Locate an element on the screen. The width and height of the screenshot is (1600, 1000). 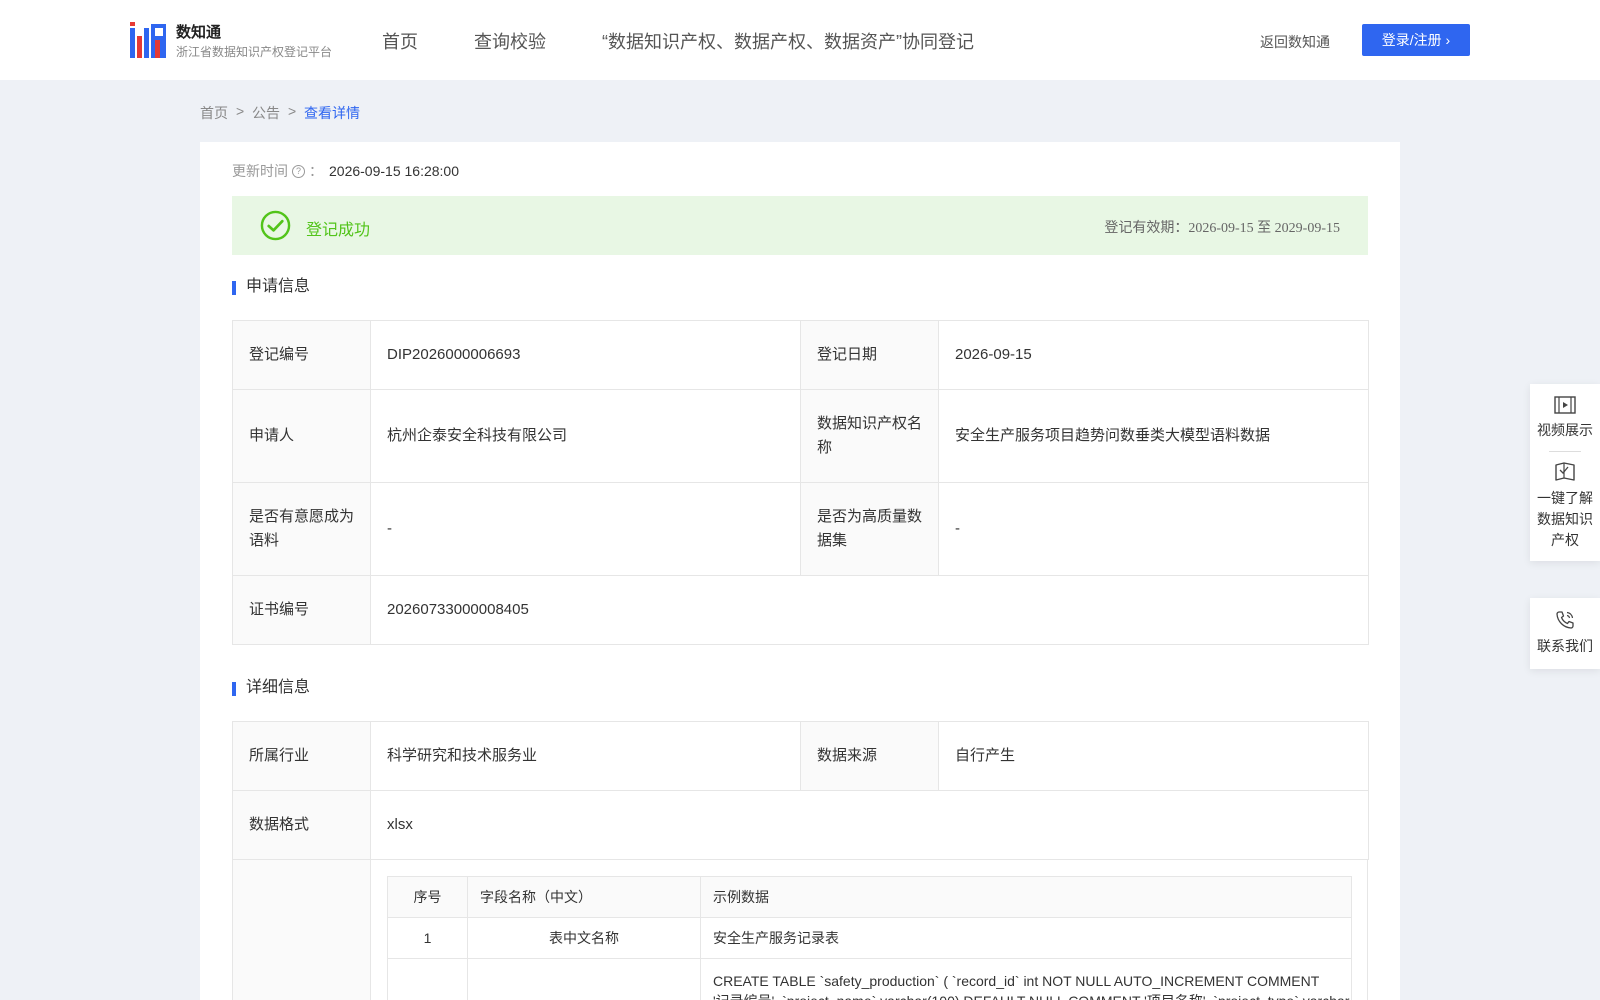
update-time-label: 更新时间 is located at coordinates (260, 171).